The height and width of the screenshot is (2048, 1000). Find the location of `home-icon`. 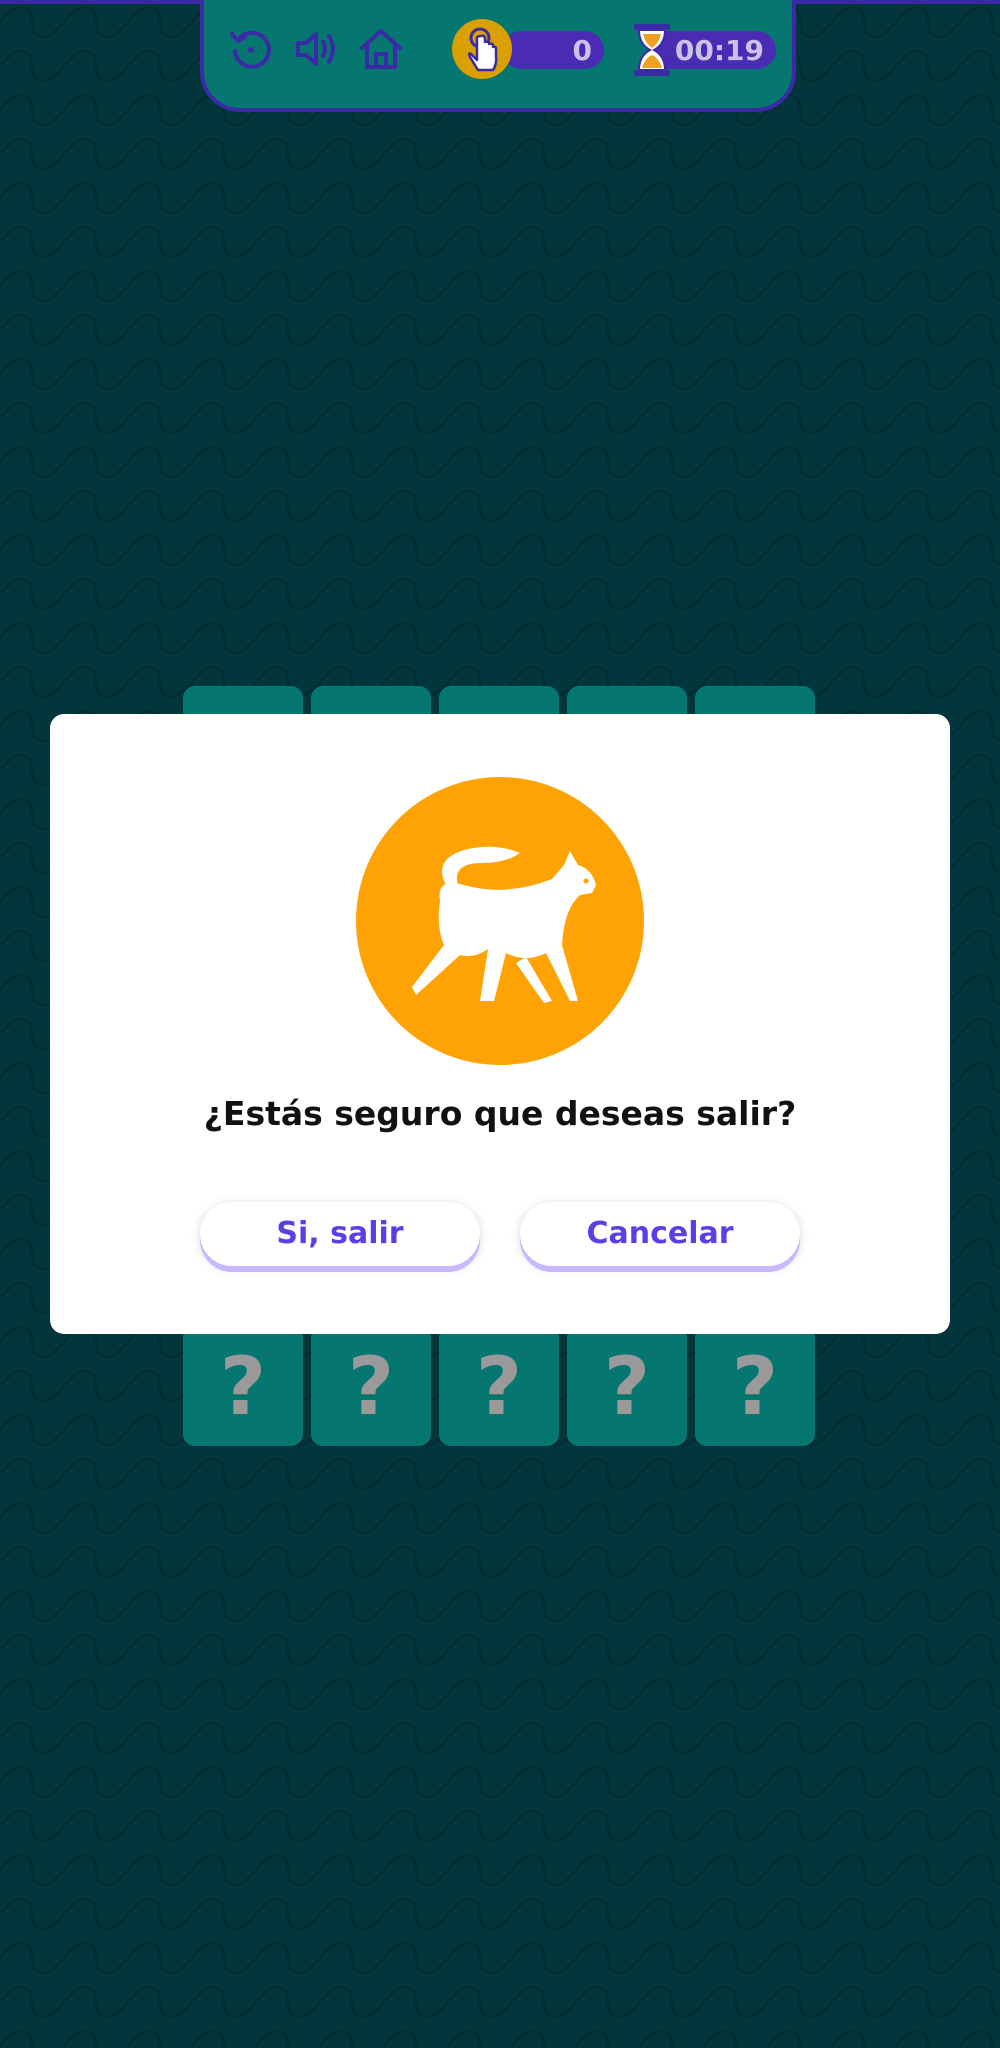

home-icon is located at coordinates (381, 49).